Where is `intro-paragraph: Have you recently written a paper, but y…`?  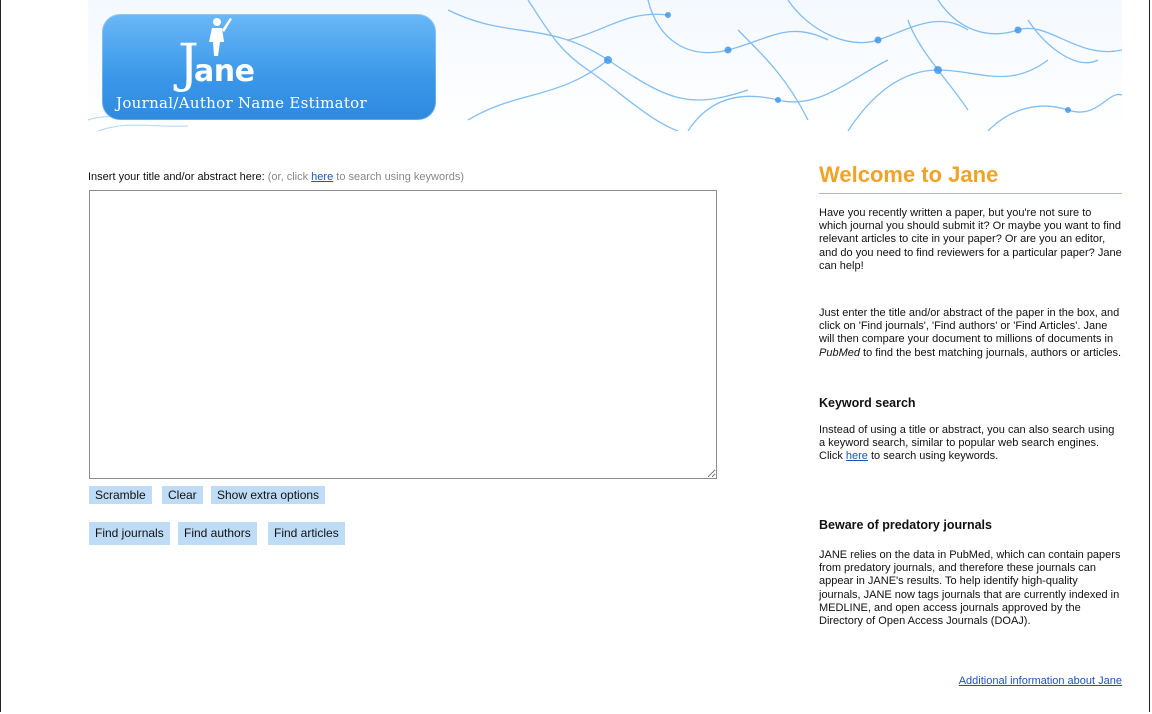
intro-paragraph: Have you recently written a paper, but y… is located at coordinates (970, 239).